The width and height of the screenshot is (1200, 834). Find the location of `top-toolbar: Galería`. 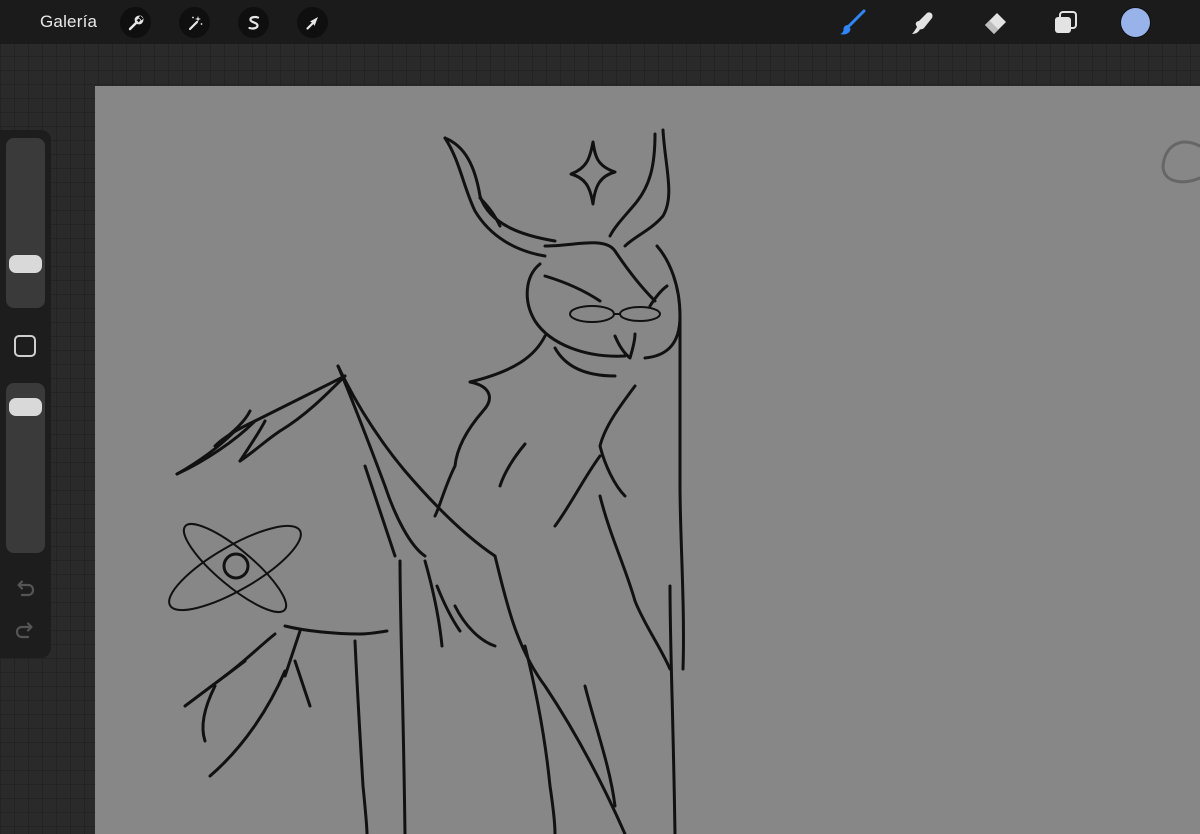

top-toolbar: Galería is located at coordinates (600, 22).